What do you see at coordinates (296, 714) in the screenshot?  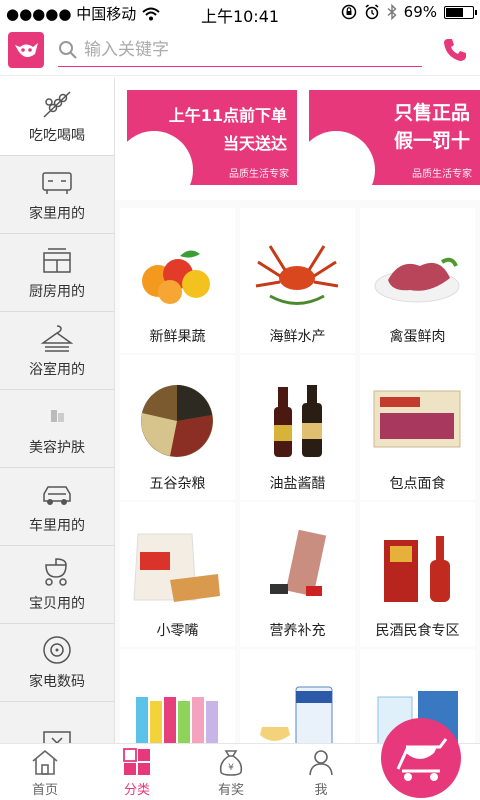 I see `milk-powder-icon` at bounding box center [296, 714].